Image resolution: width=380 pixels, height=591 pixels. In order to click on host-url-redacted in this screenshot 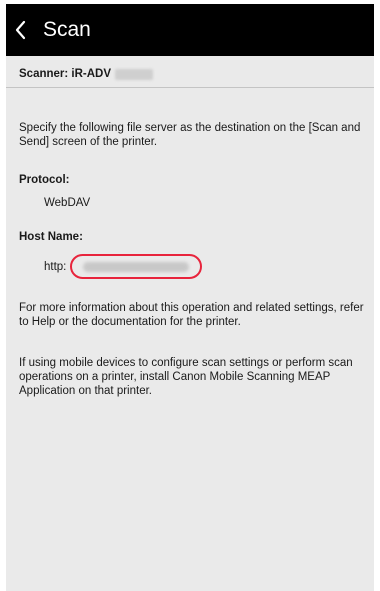, I will do `click(136, 266)`.